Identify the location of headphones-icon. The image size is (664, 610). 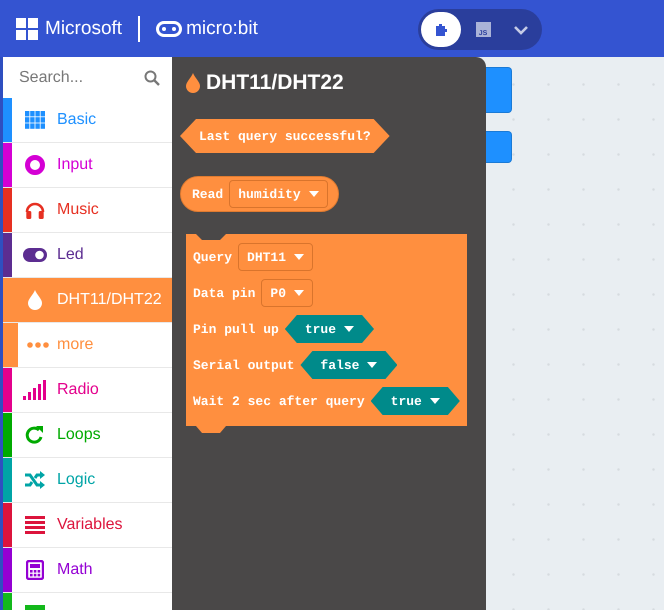
(34, 210).